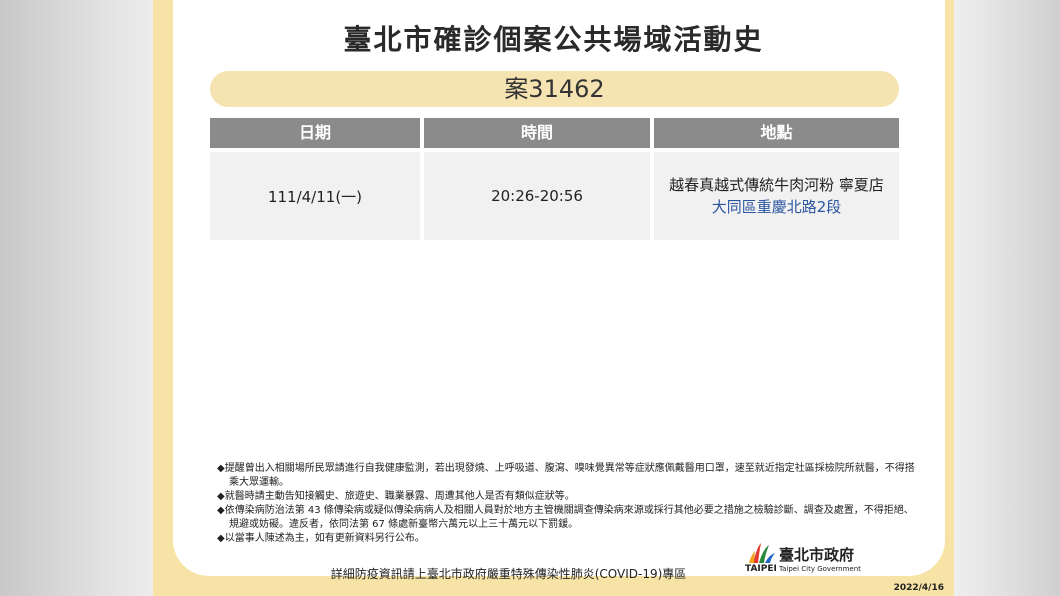 The width and height of the screenshot is (1060, 596). I want to click on left-backdrop, so click(76, 298).